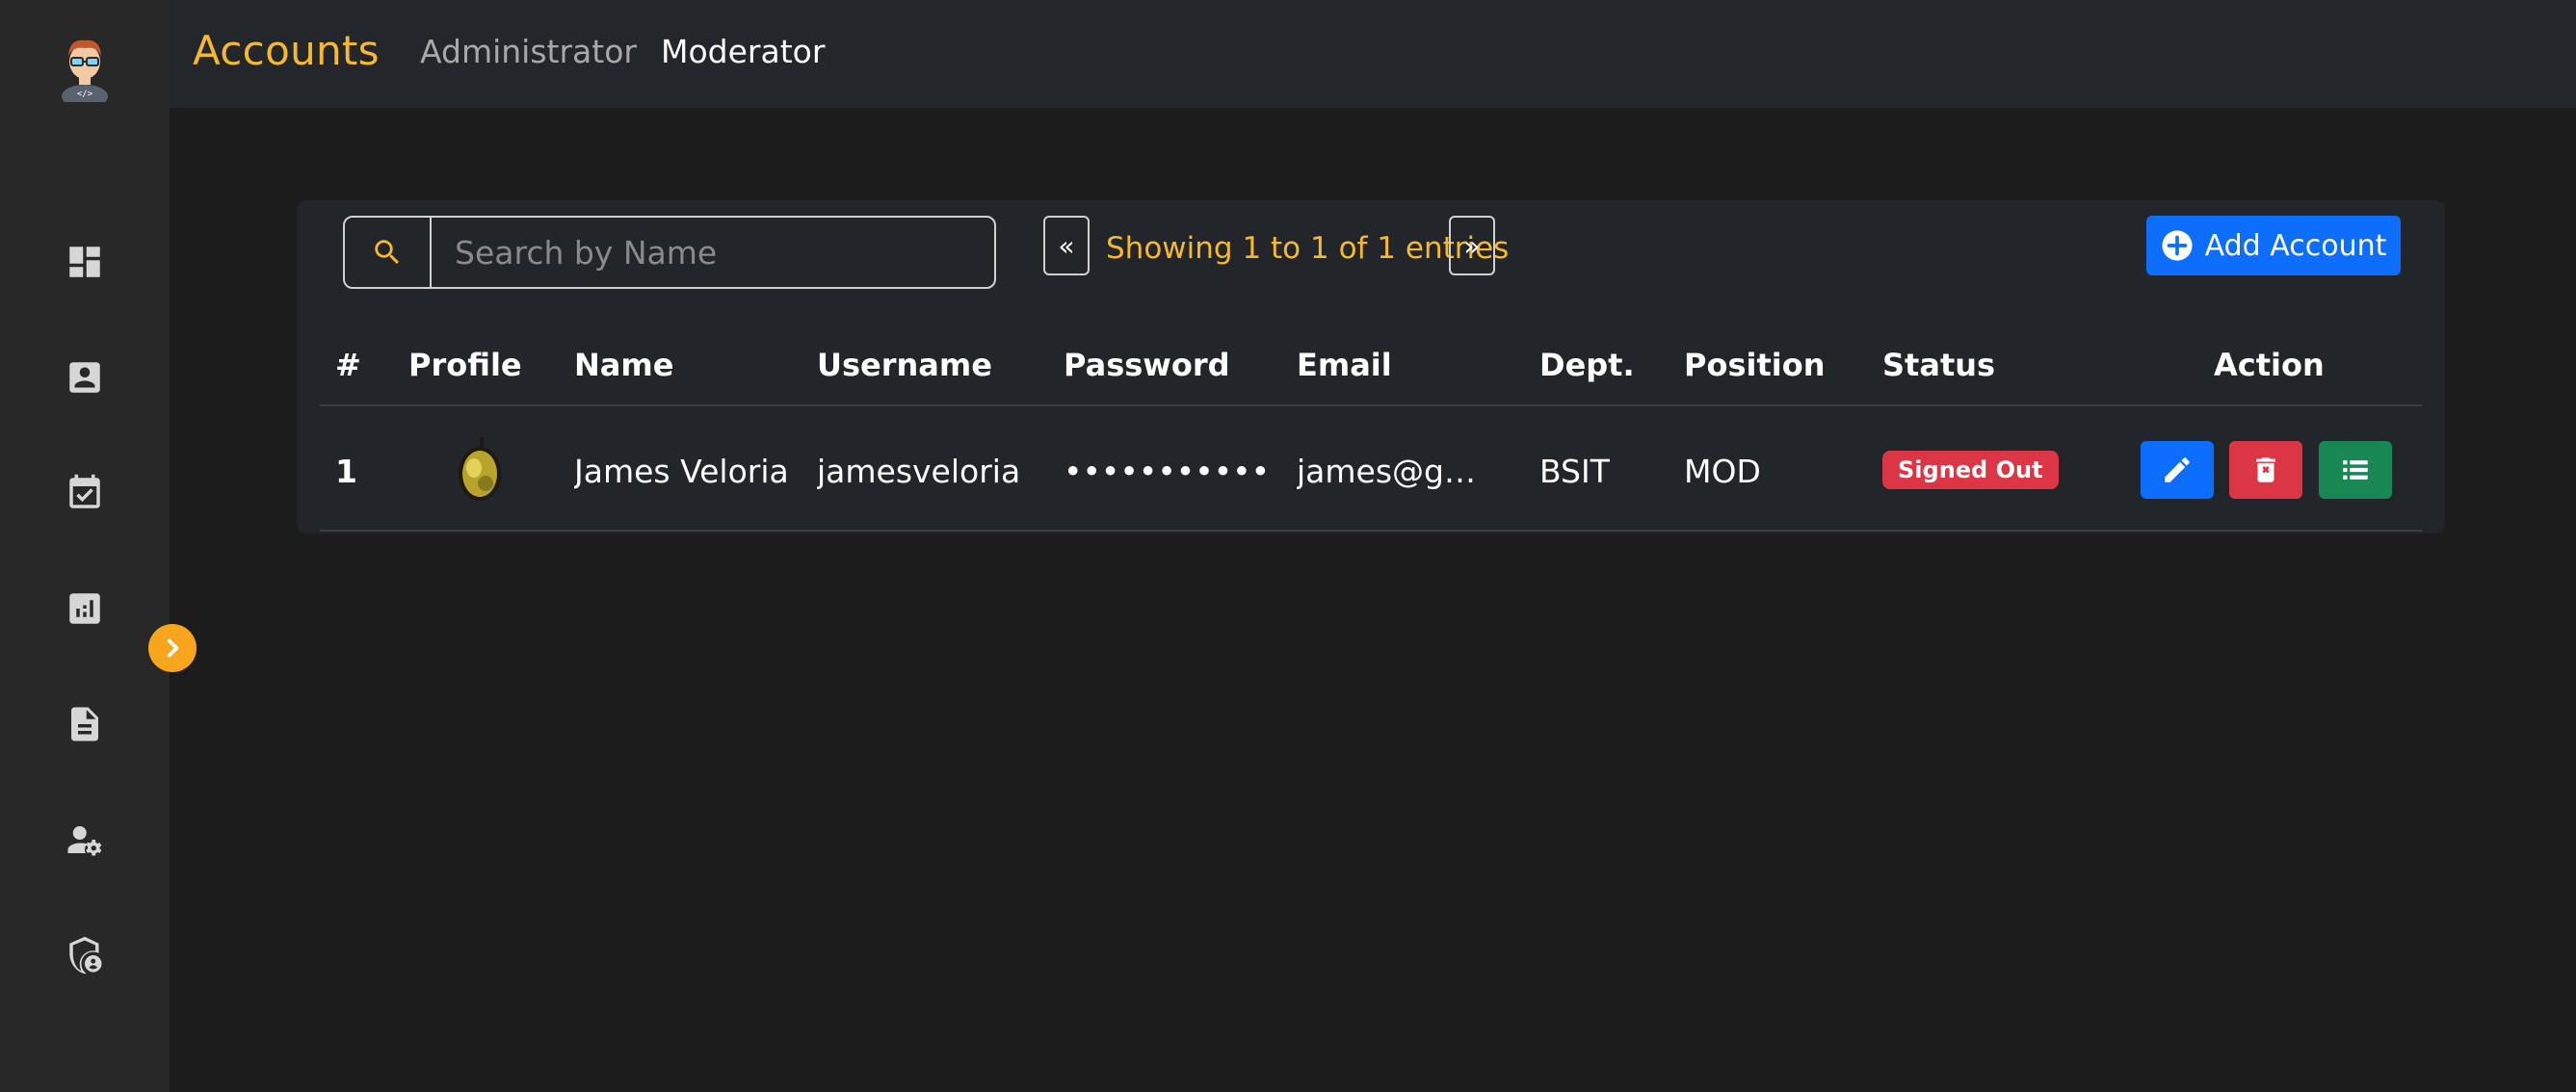 The width and height of the screenshot is (2576, 1092). I want to click on search-box, so click(670, 253).